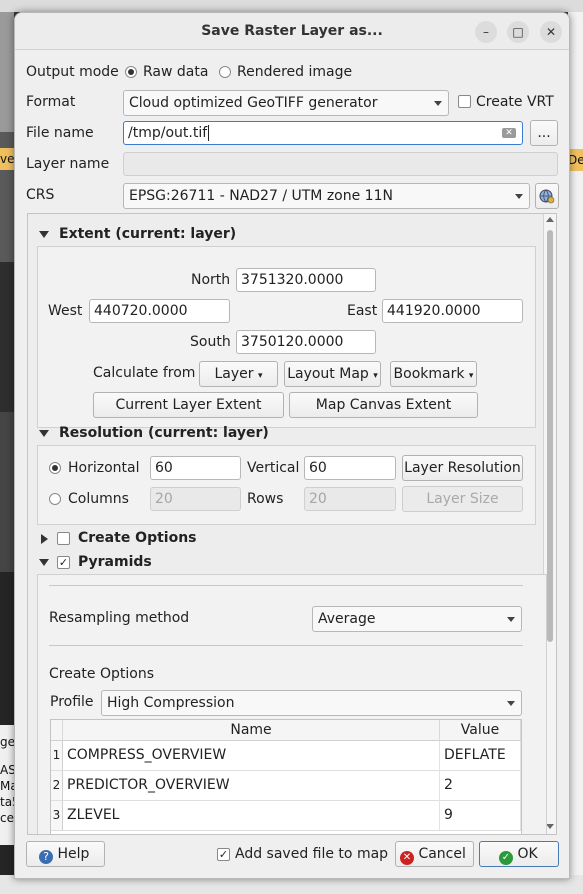 Image resolution: width=583 pixels, height=894 pixels. Describe the element at coordinates (323, 133) in the screenshot. I see `file-name-input: /tmp/out.tif` at that location.